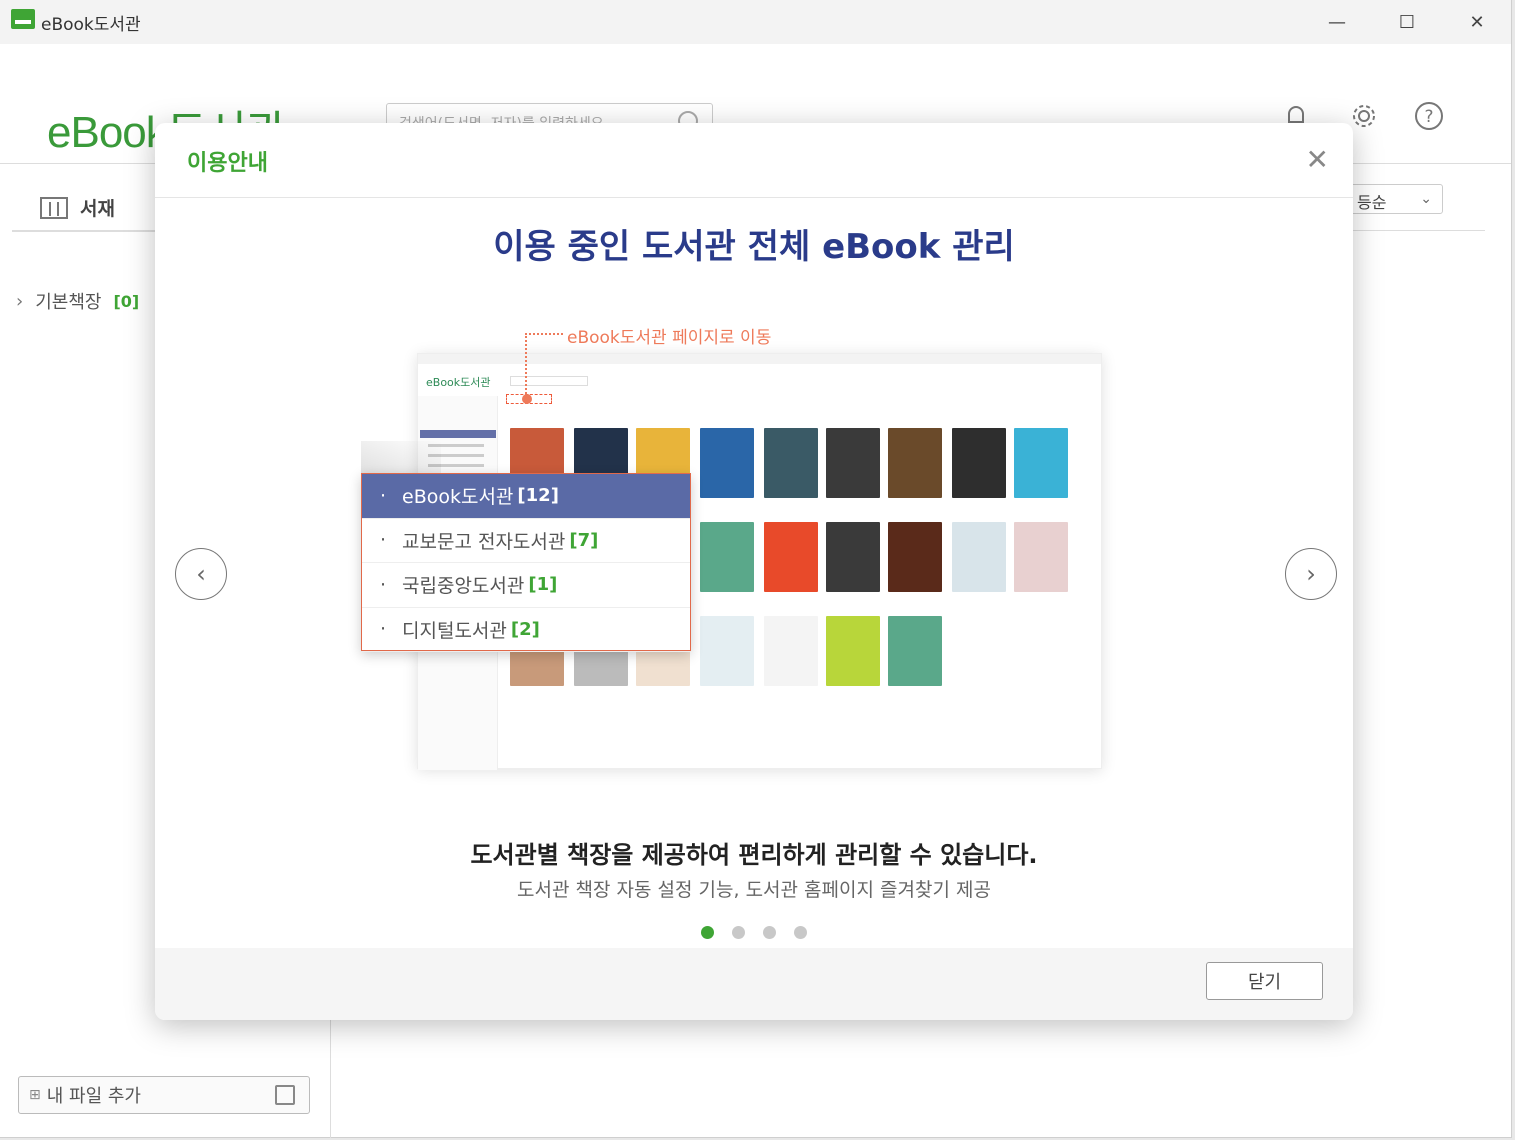 This screenshot has height=1140, width=1515. I want to click on library-count: [2], so click(525, 629).